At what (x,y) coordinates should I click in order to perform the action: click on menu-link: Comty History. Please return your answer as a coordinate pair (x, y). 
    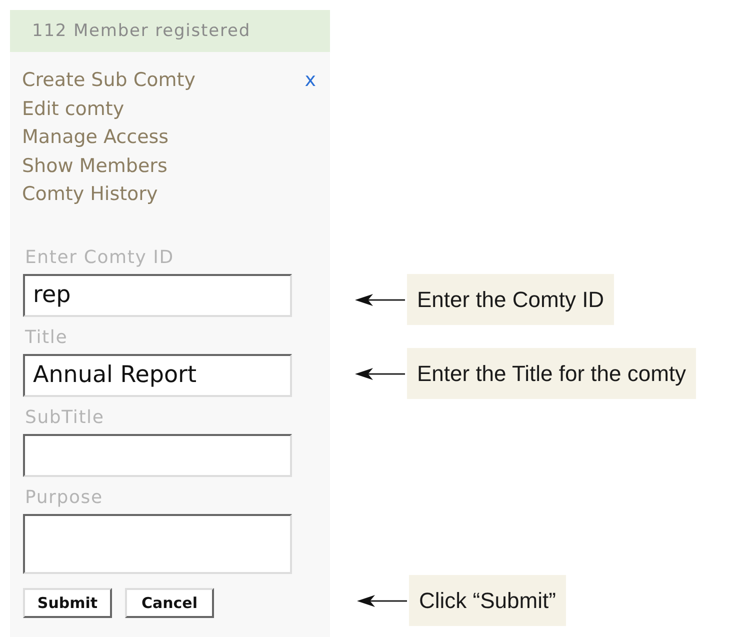
    Looking at the image, I should click on (109, 194).